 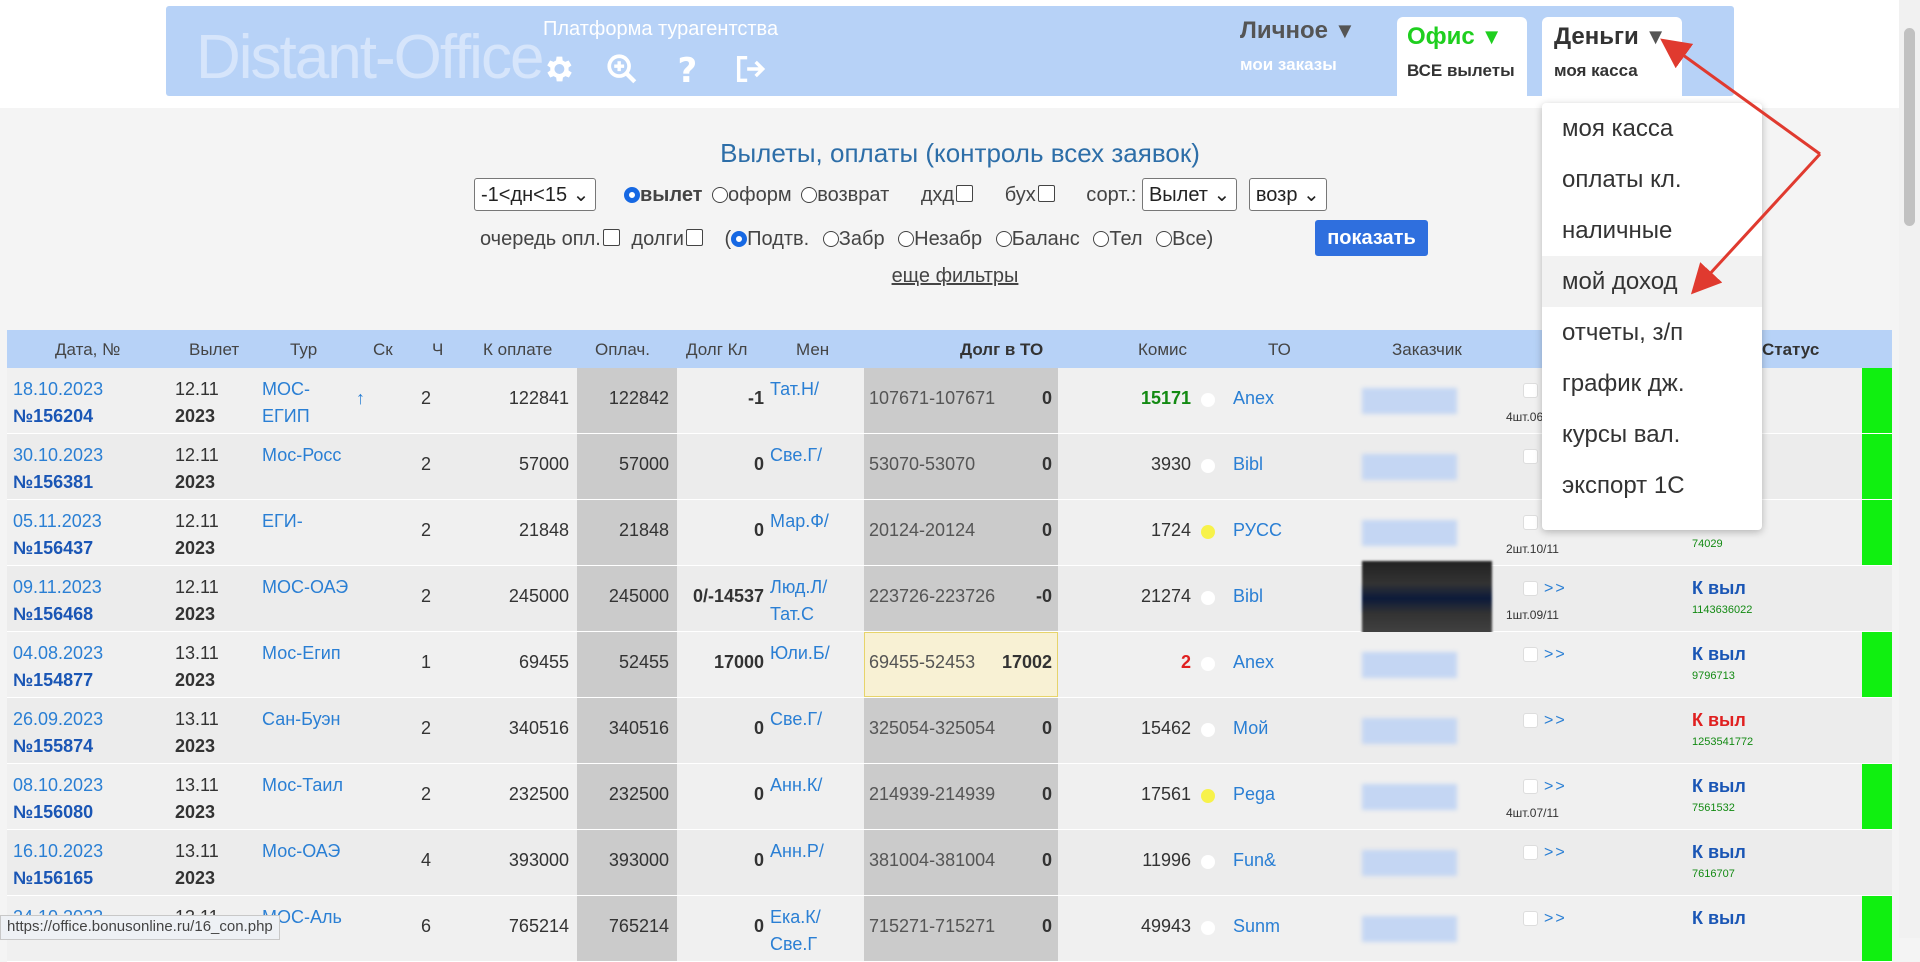 I want to click on manager-cell: Тат.Н/, so click(x=794, y=389).